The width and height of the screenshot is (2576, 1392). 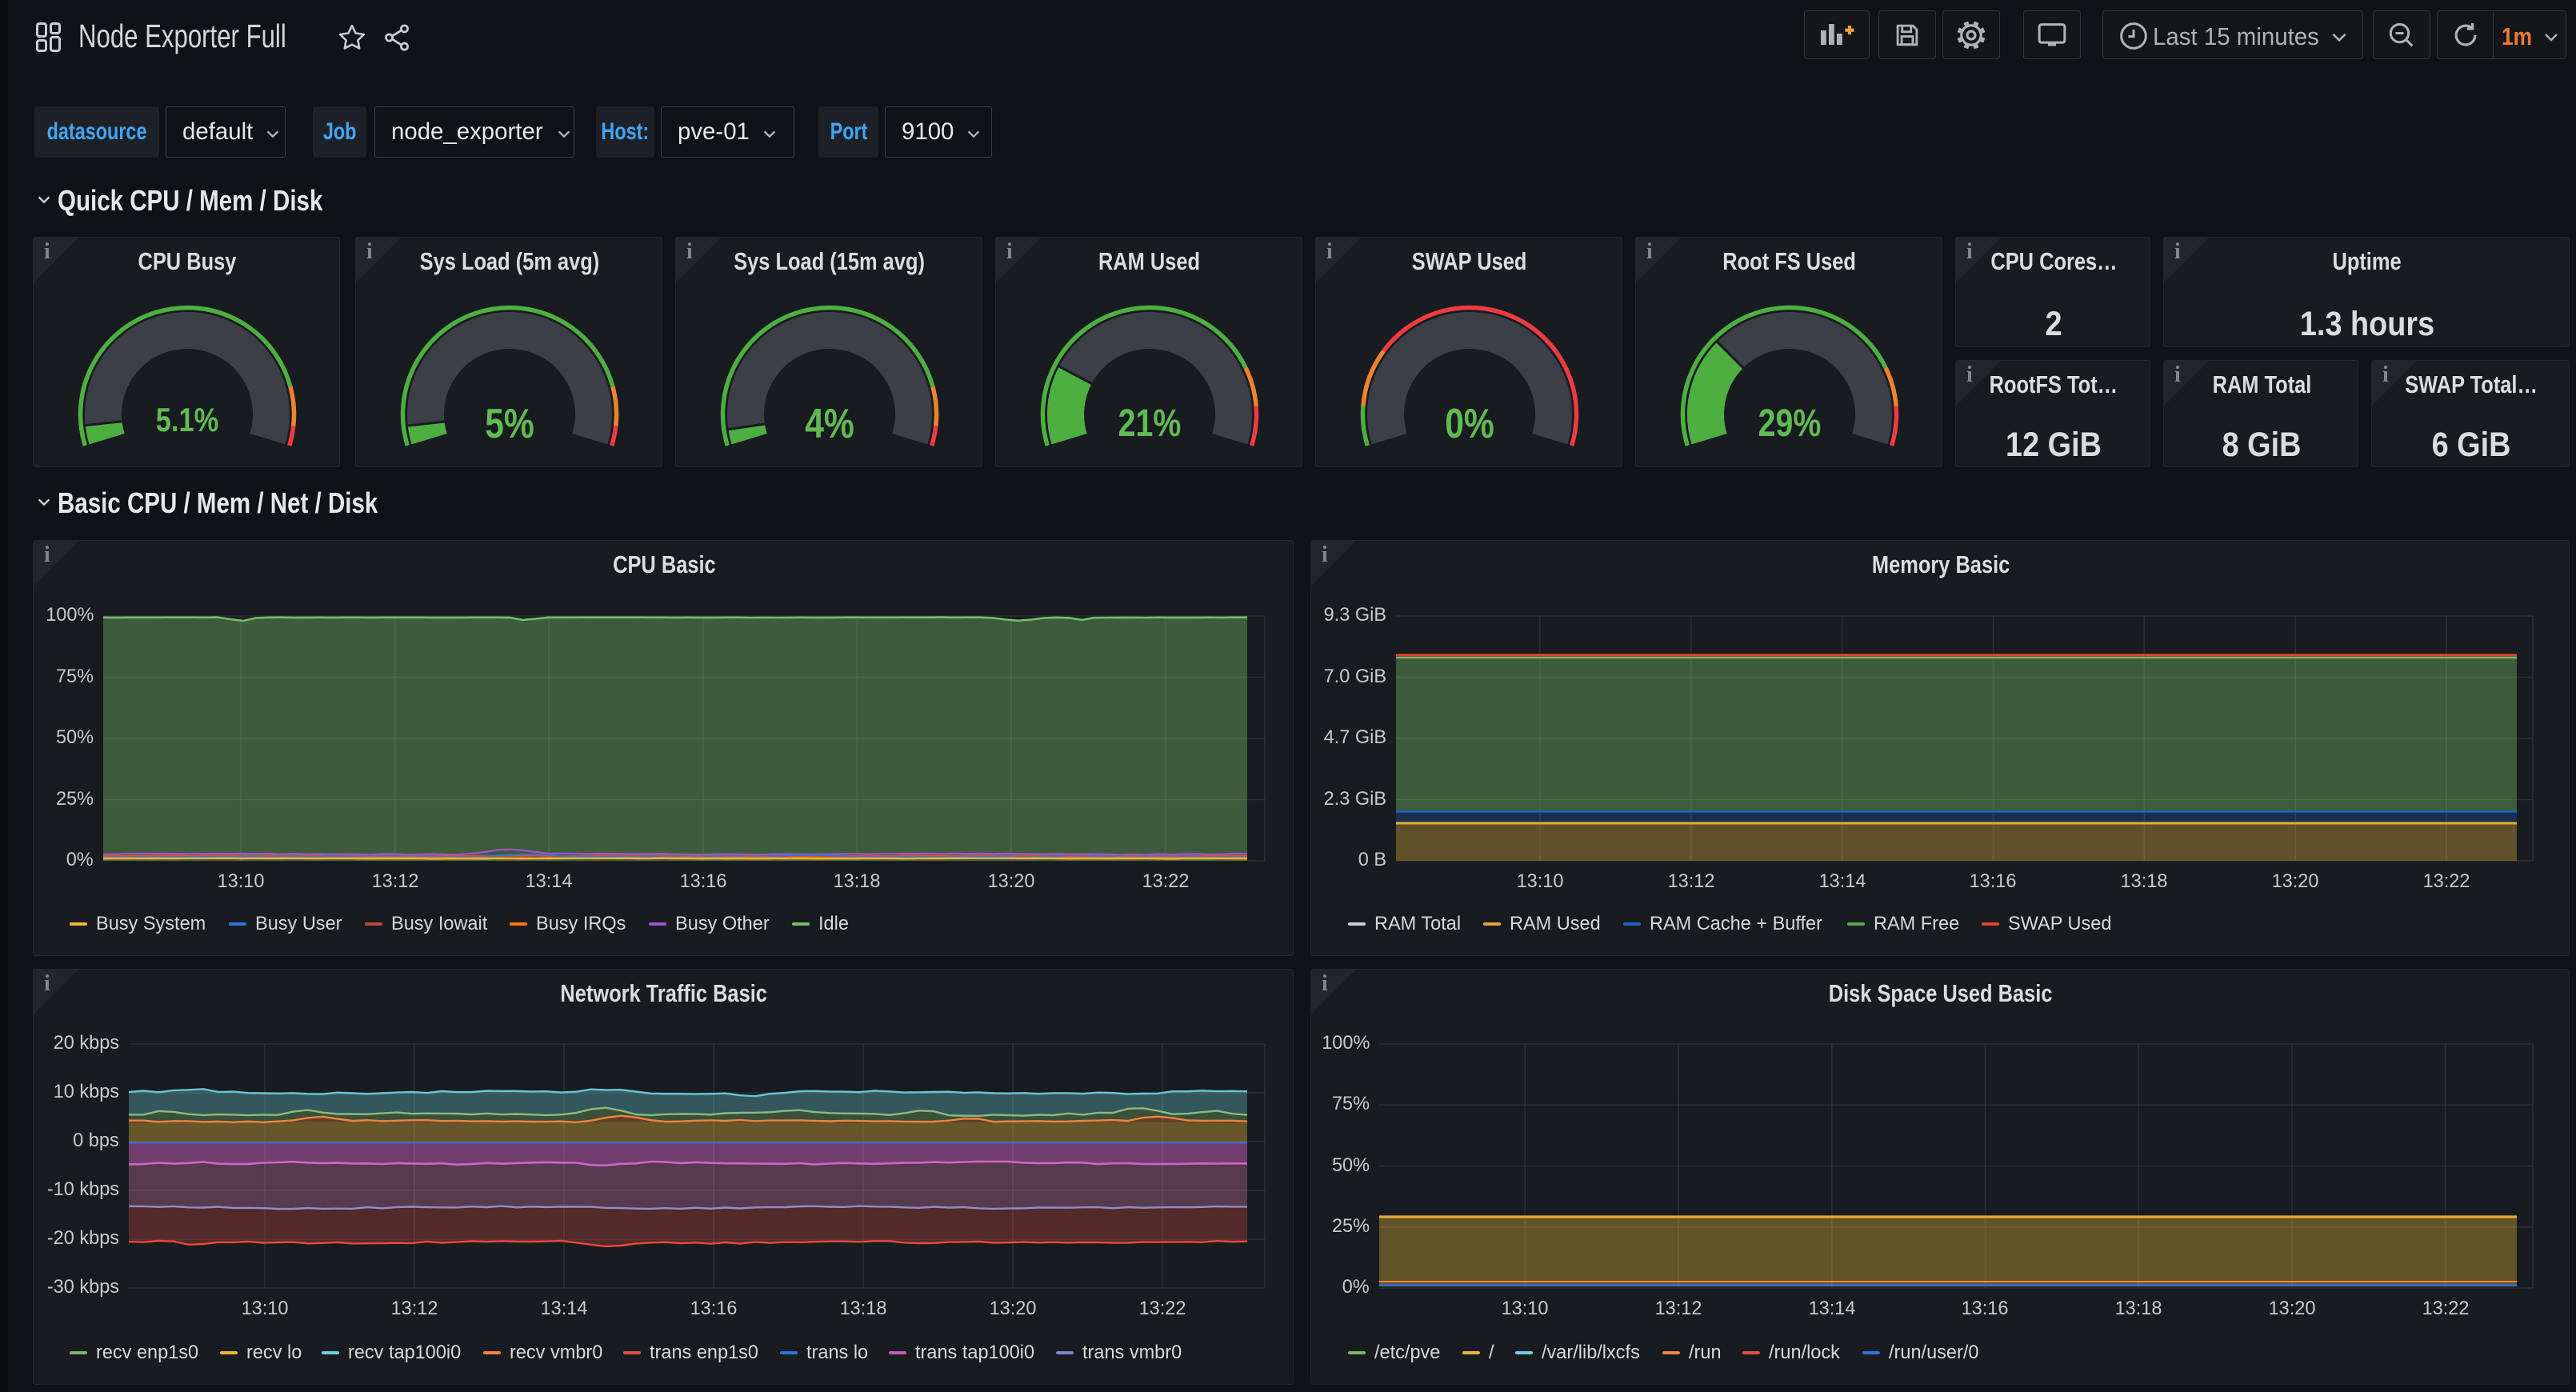 What do you see at coordinates (2471, 444) in the screenshot?
I see `svg-text: 6 GiB` at bounding box center [2471, 444].